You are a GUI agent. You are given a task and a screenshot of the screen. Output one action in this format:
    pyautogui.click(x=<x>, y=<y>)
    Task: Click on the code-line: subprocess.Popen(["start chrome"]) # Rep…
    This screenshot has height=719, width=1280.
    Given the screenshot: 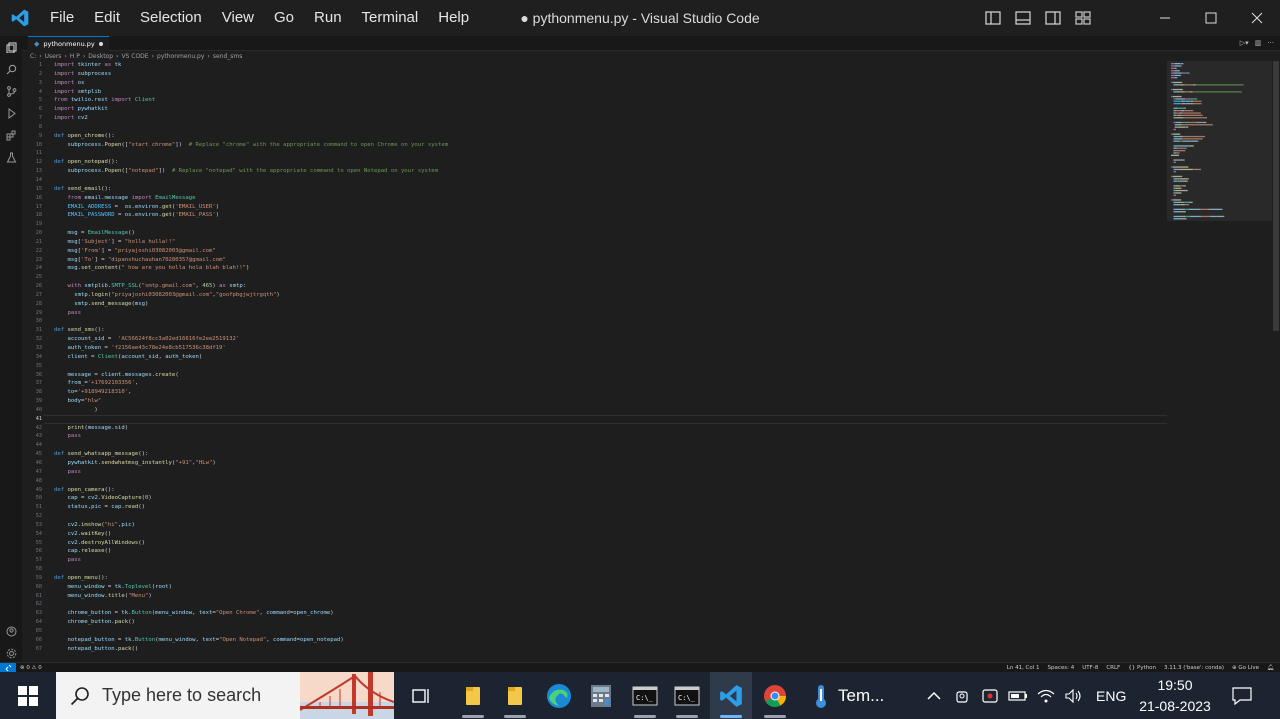 What is the action you would take?
    pyautogui.click(x=609, y=145)
    